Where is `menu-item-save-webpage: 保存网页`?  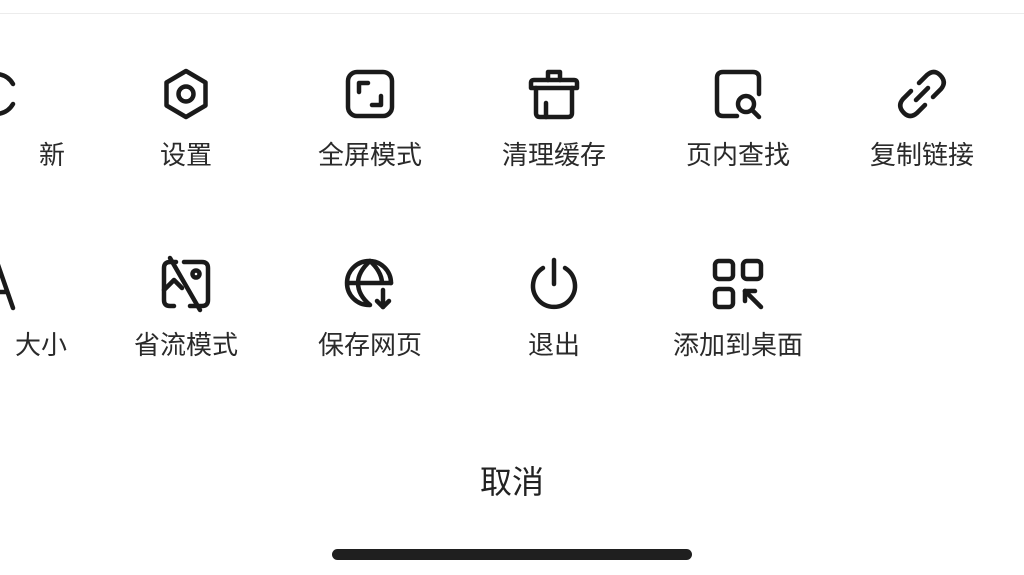 menu-item-save-webpage: 保存网页 is located at coordinates (370, 319).